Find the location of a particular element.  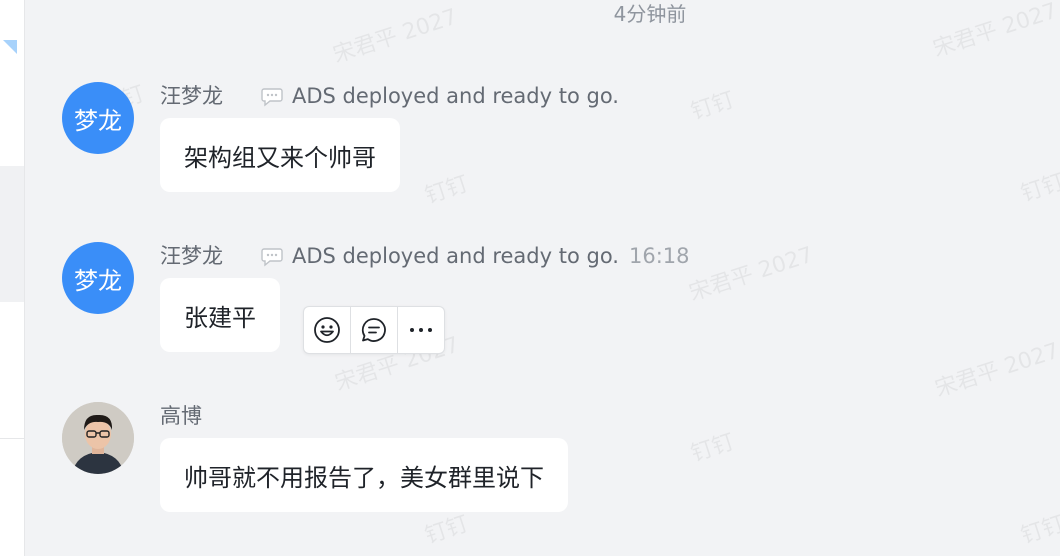

reply-button is located at coordinates (374, 330).